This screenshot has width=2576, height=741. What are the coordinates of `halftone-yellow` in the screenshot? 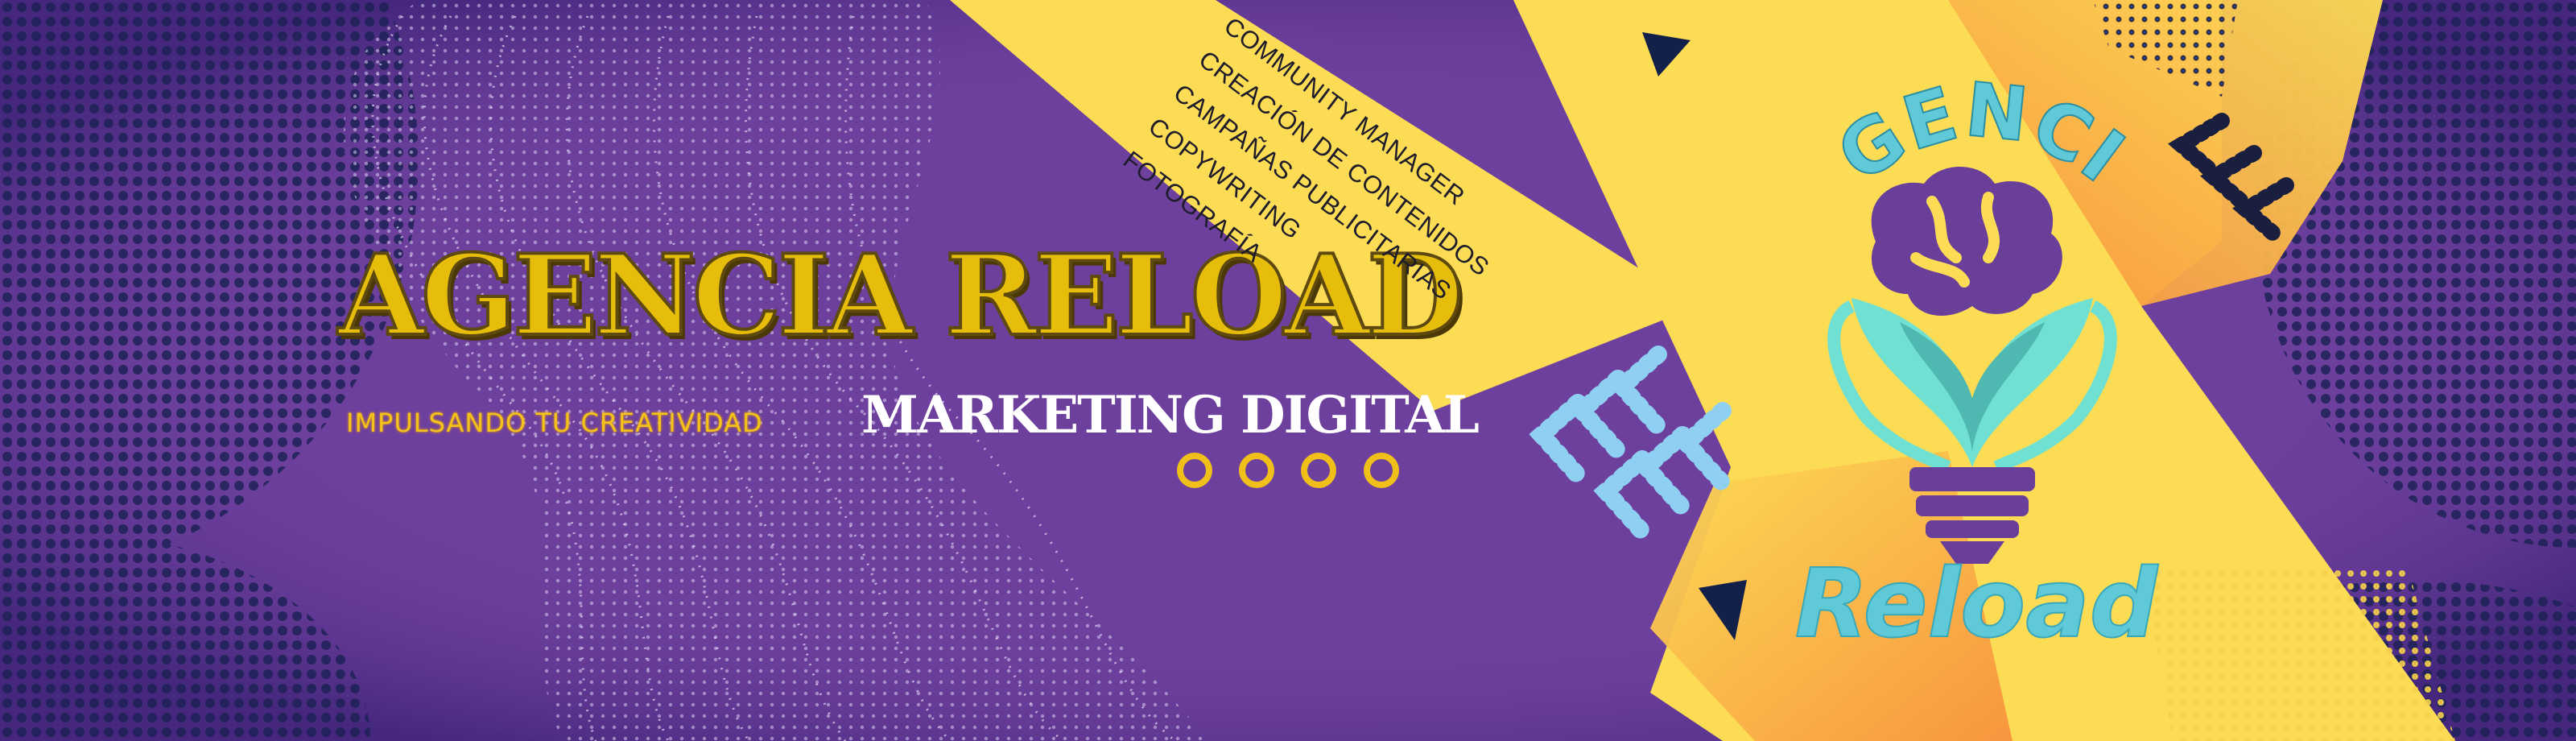 It's located at (2298, 652).